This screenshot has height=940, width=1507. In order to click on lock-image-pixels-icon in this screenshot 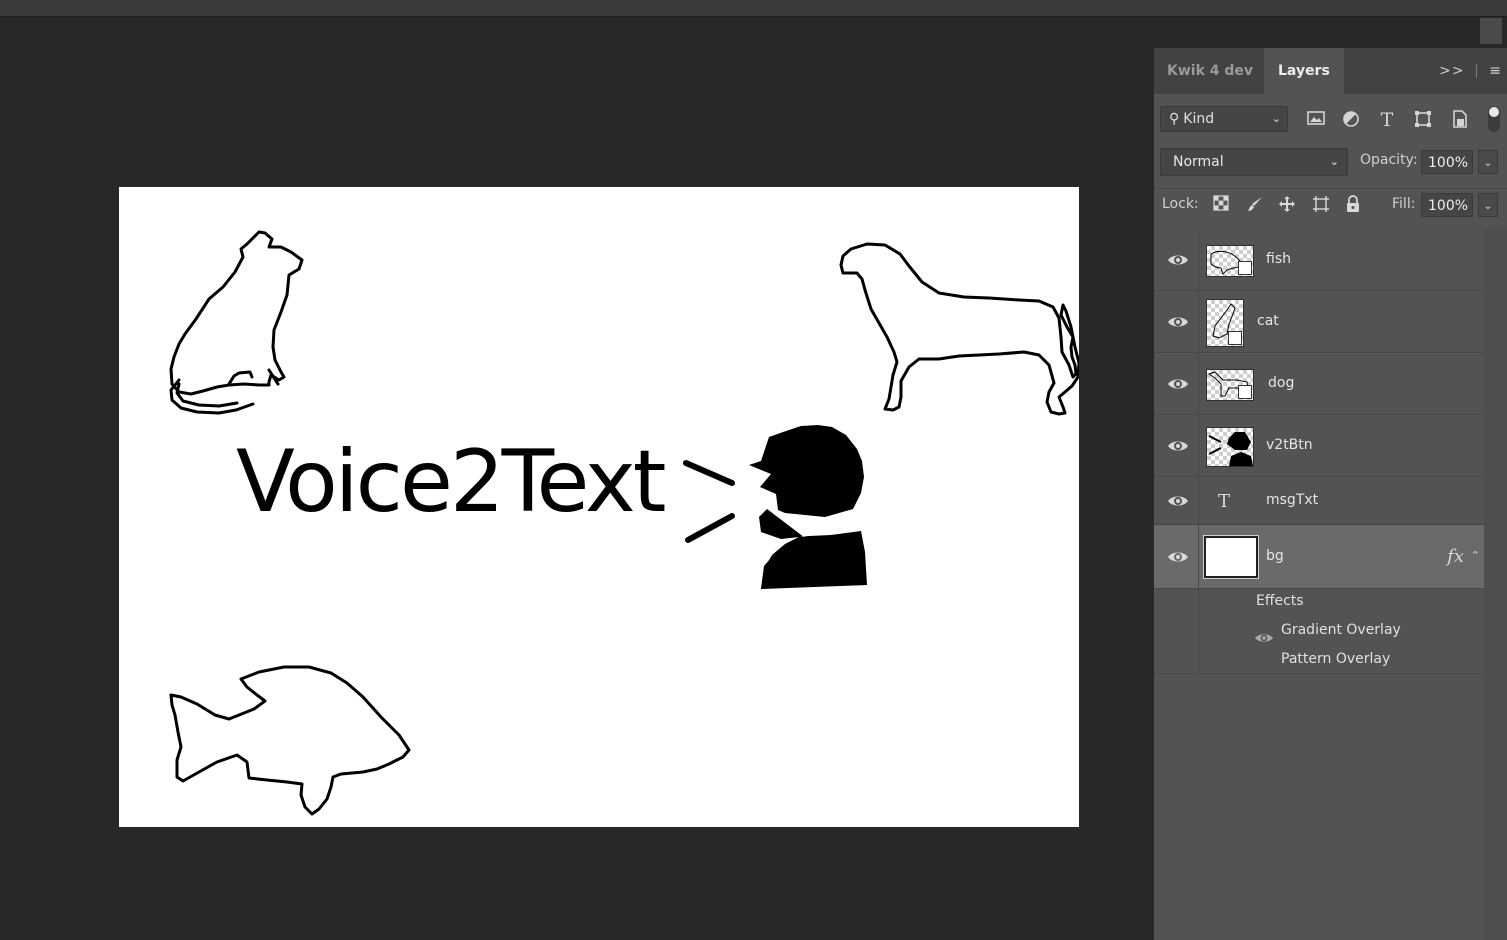, I will do `click(1255, 205)`.